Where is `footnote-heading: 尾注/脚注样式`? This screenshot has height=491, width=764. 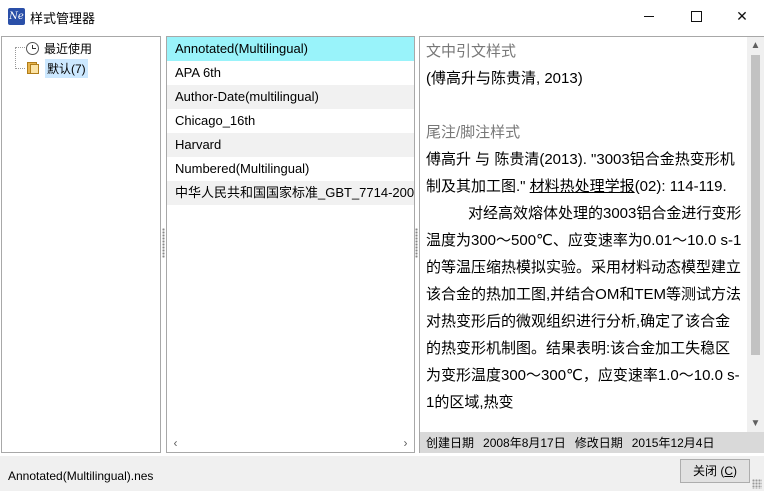 footnote-heading: 尾注/脚注样式 is located at coordinates (473, 132).